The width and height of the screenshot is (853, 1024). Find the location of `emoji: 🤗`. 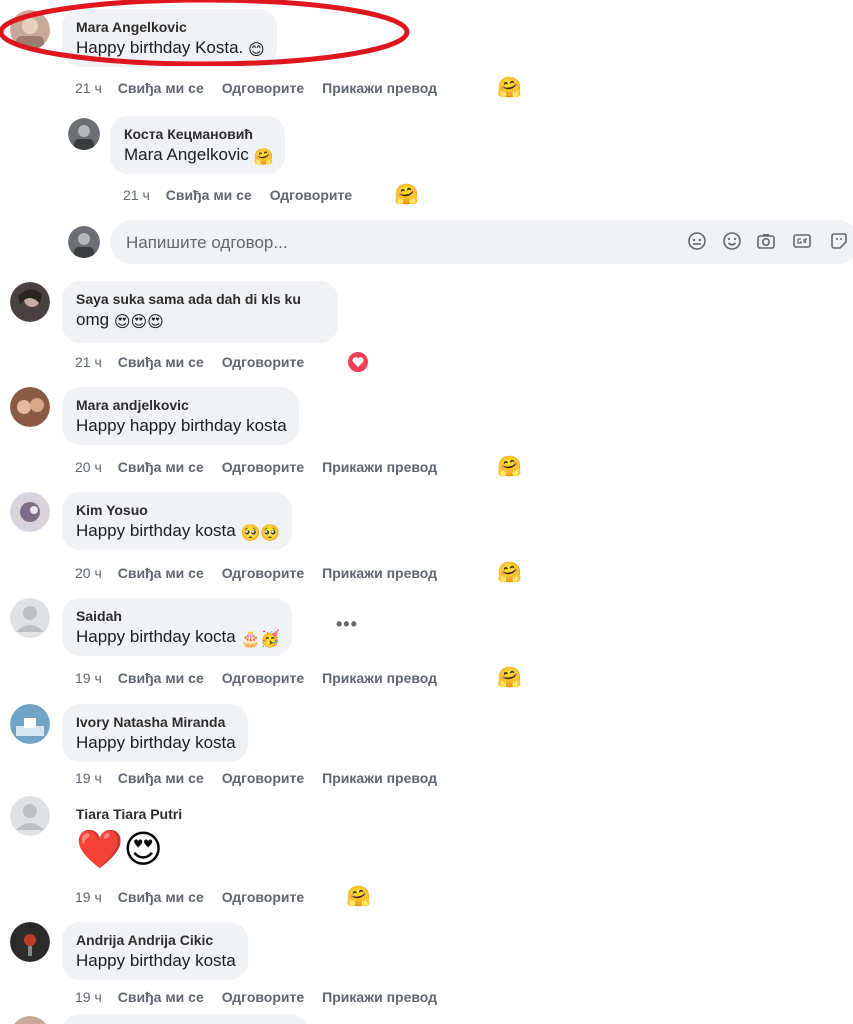

emoji: 🤗 is located at coordinates (263, 157).